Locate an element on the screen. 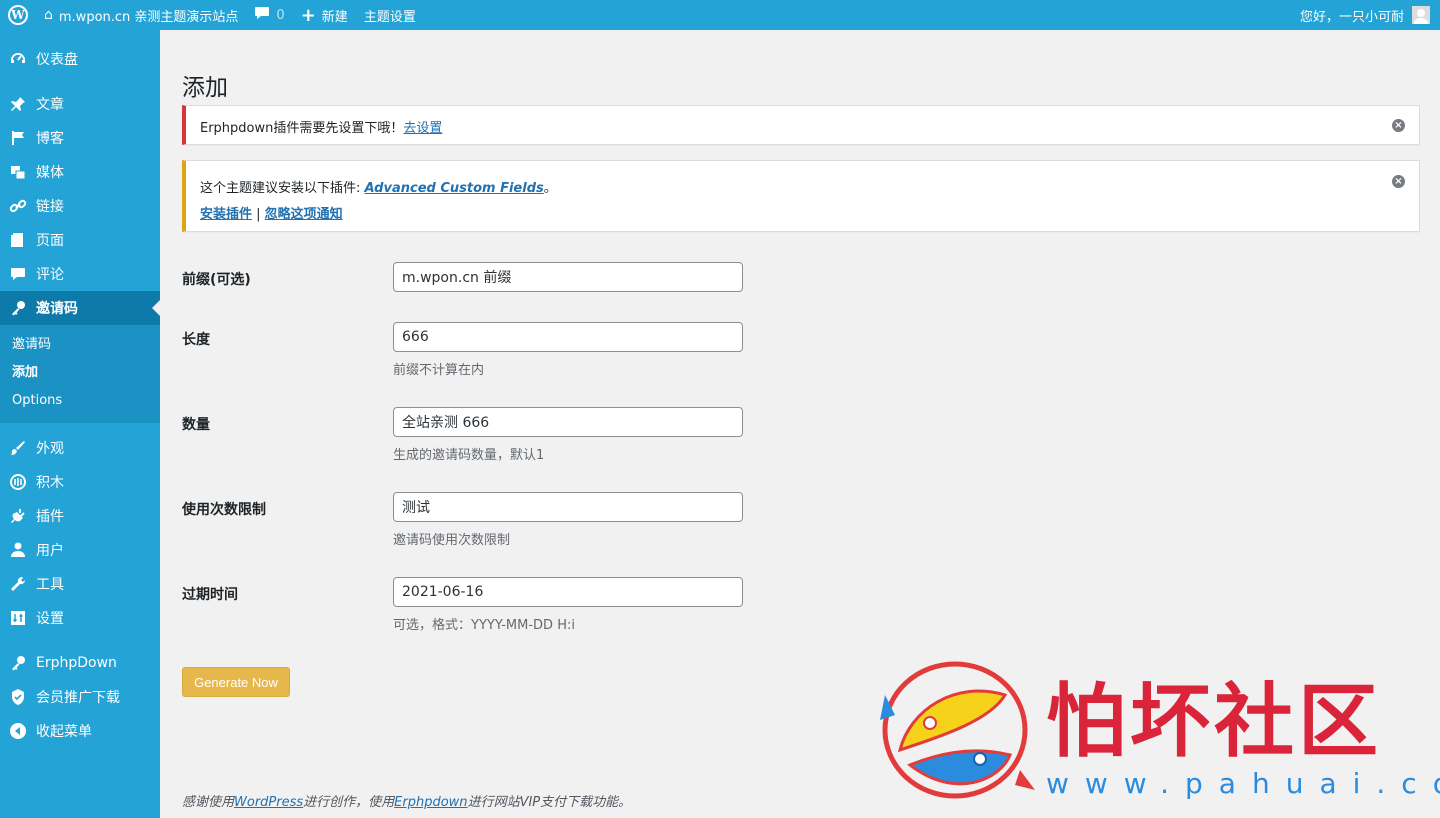 The image size is (1440, 818). new-content-link: + 新建 is located at coordinates (324, 15).